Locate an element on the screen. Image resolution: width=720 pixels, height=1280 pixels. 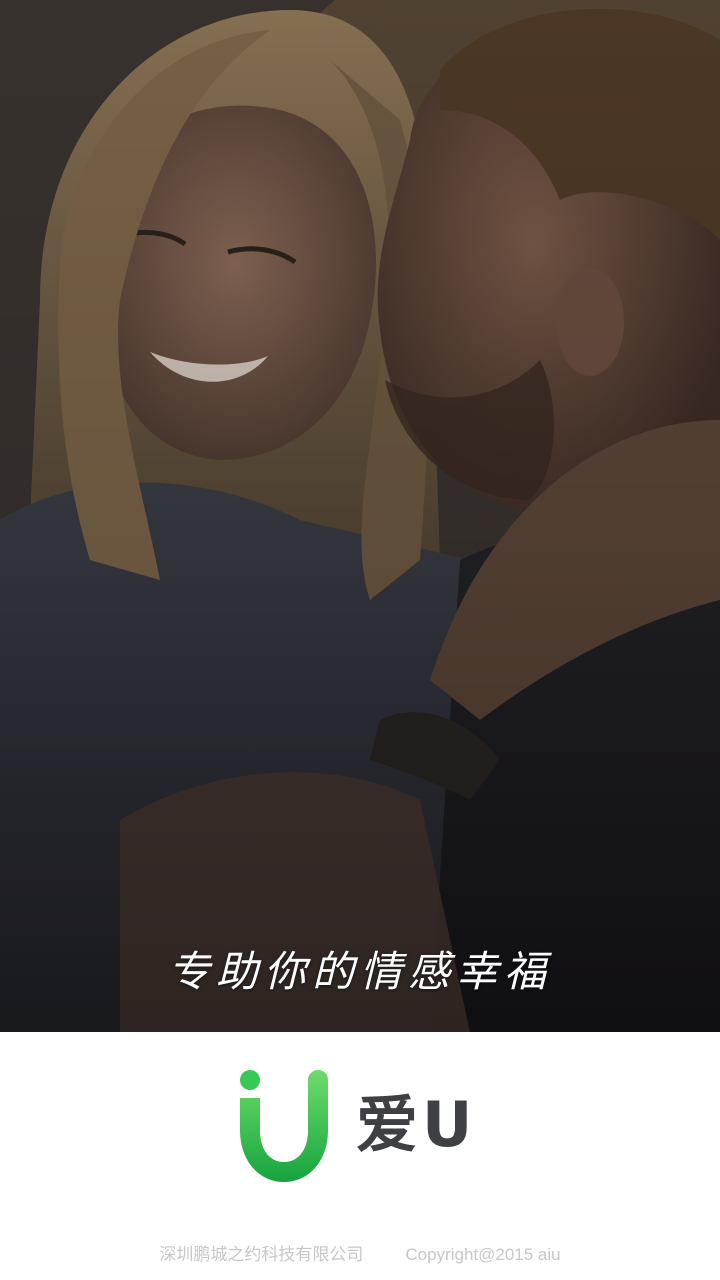
copyright-text: Copyright@2015 aiu is located at coordinates (483, 1254).